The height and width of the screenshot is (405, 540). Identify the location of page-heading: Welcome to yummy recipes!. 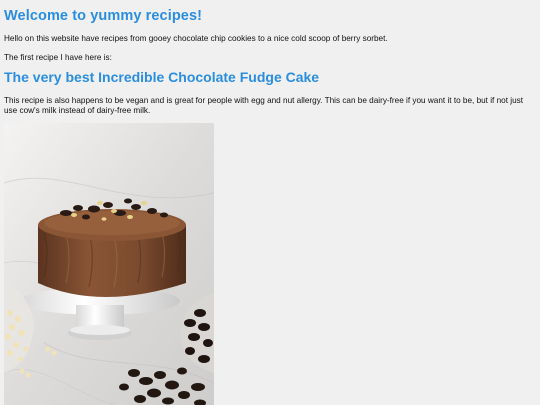
(103, 16).